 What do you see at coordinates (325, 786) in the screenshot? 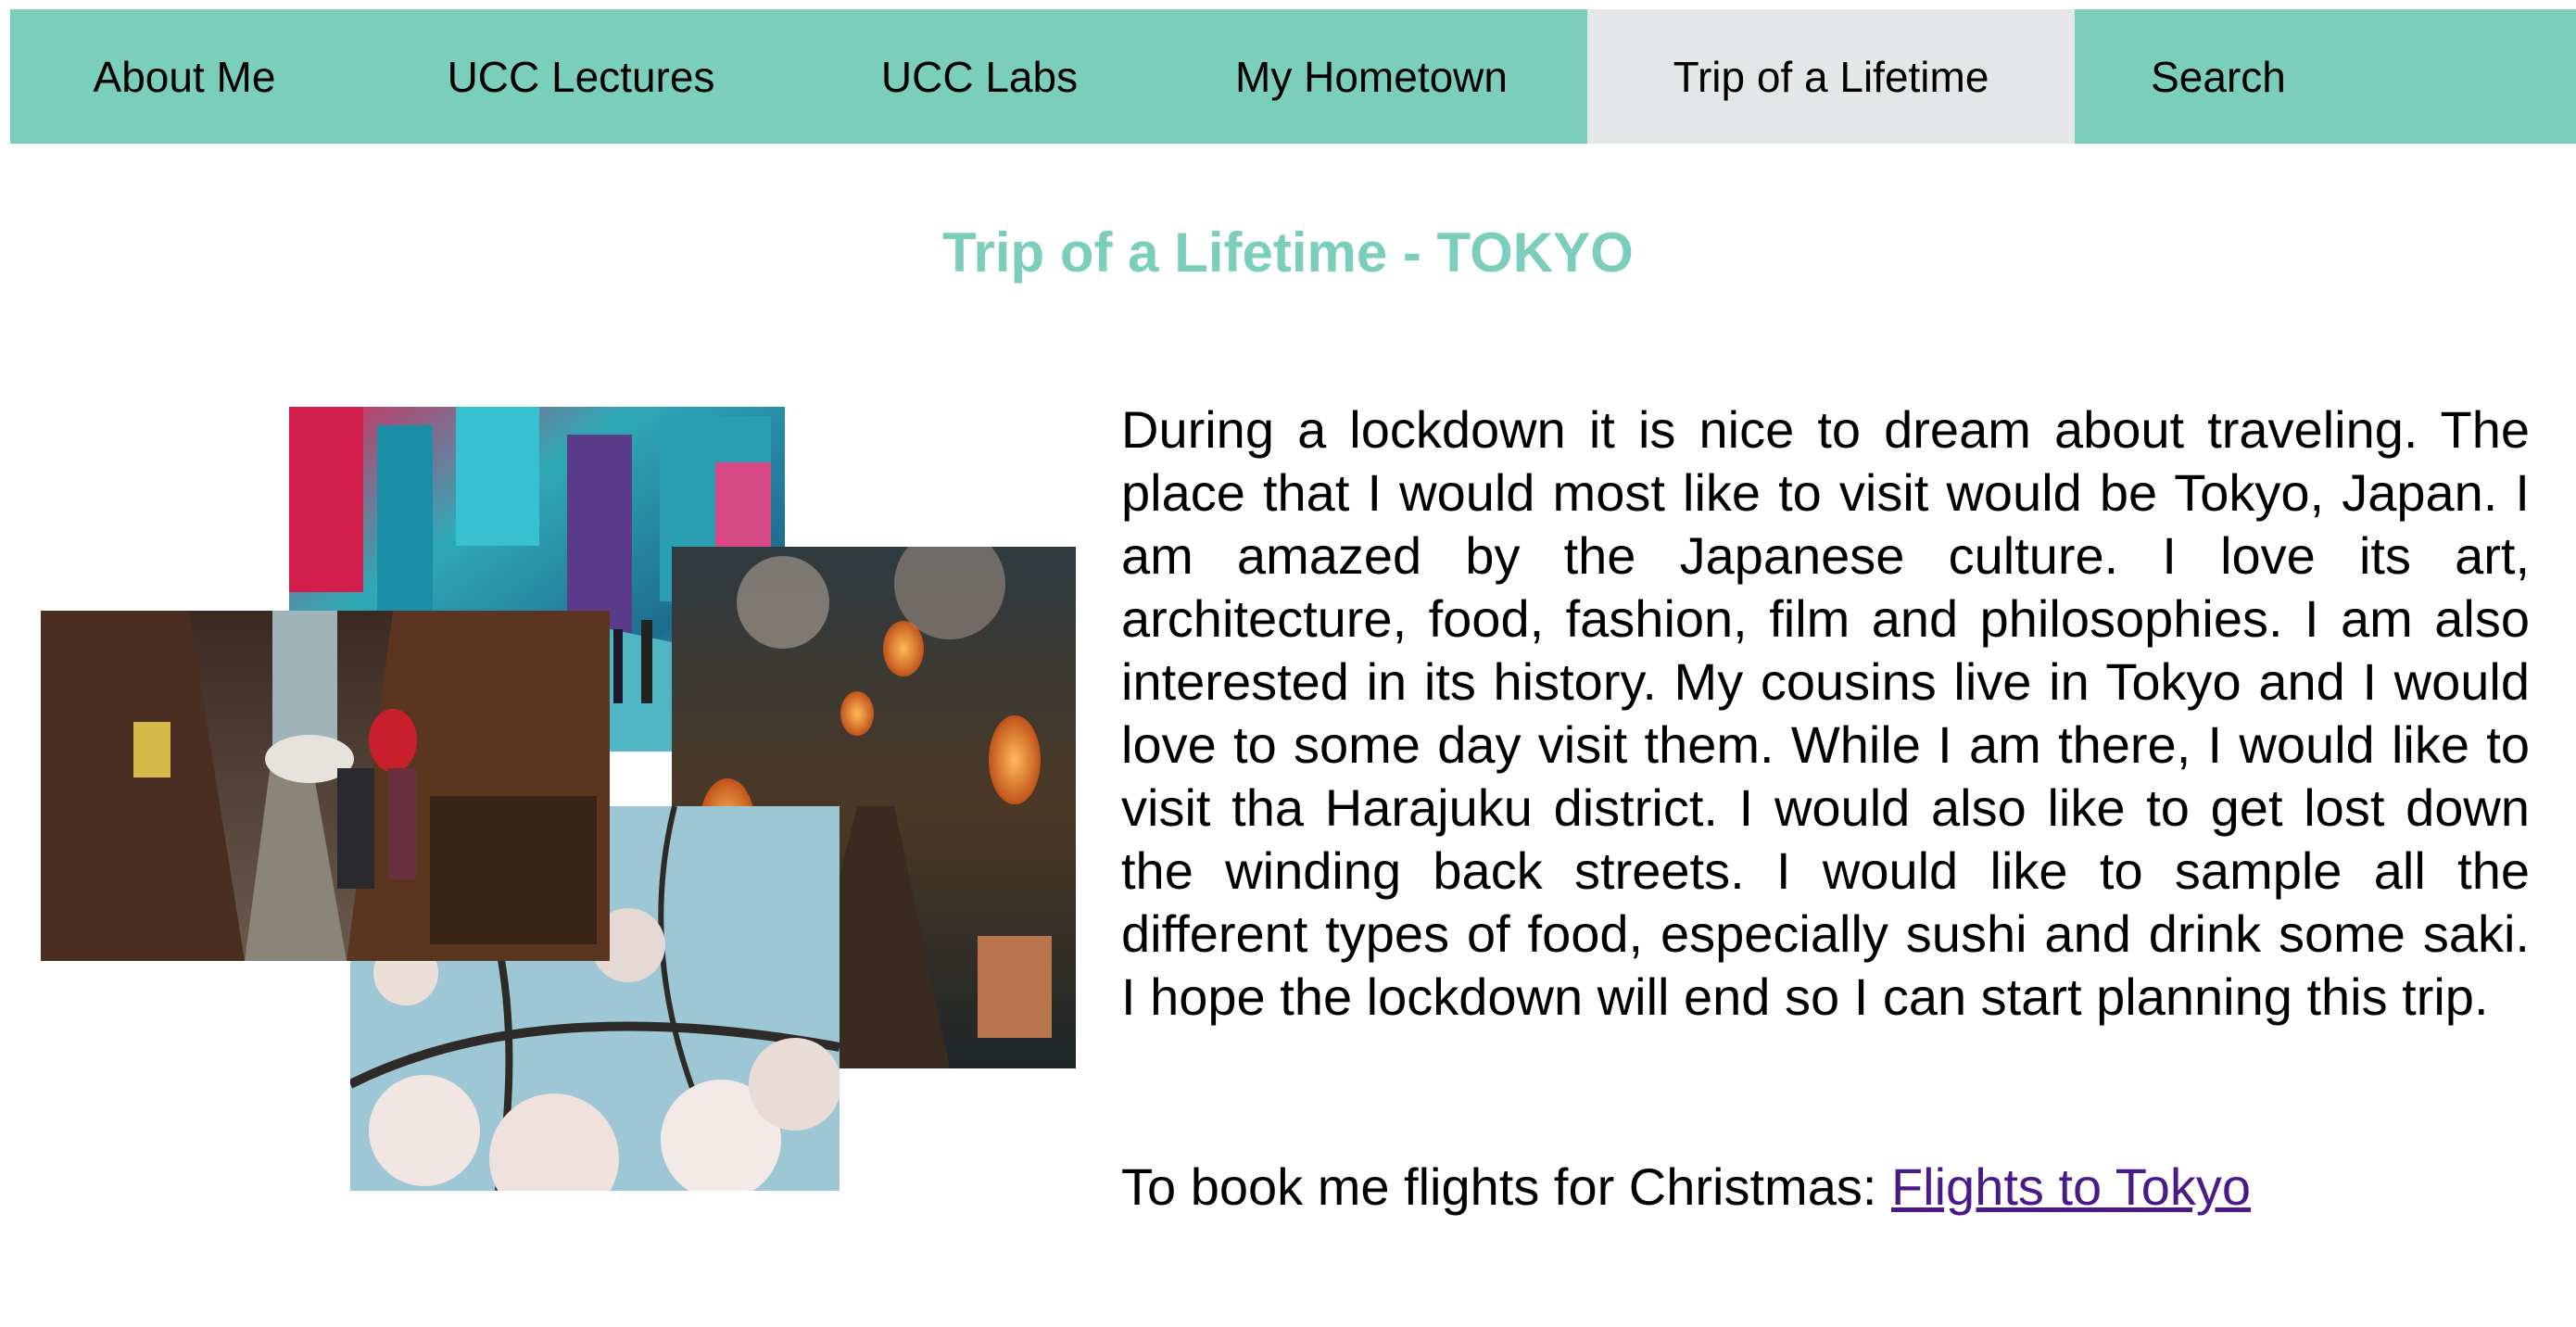
I see `photo-traditional-street` at bounding box center [325, 786].